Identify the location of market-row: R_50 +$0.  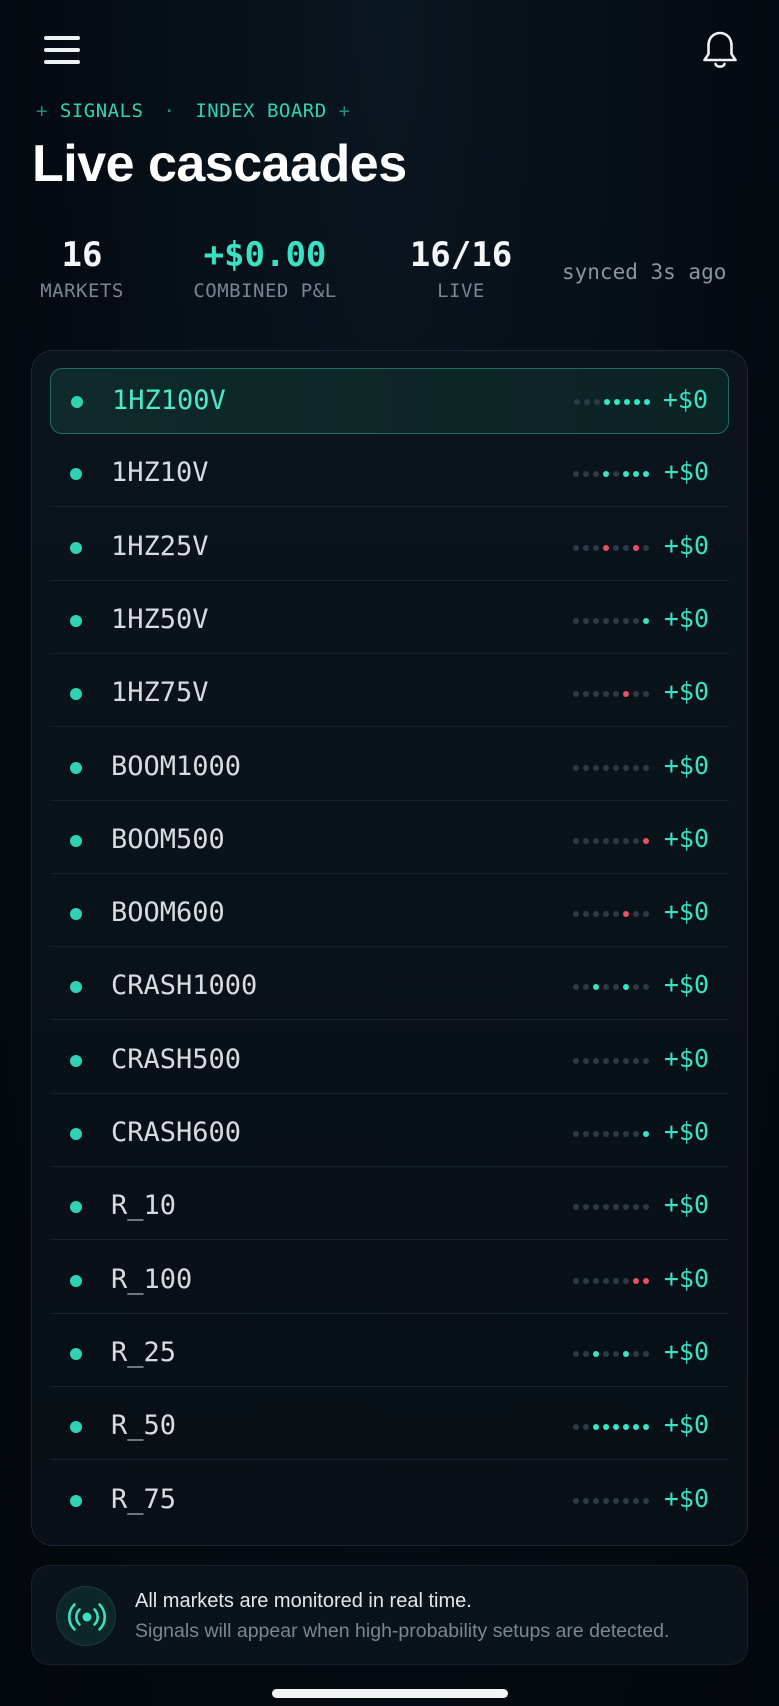
(389, 1427).